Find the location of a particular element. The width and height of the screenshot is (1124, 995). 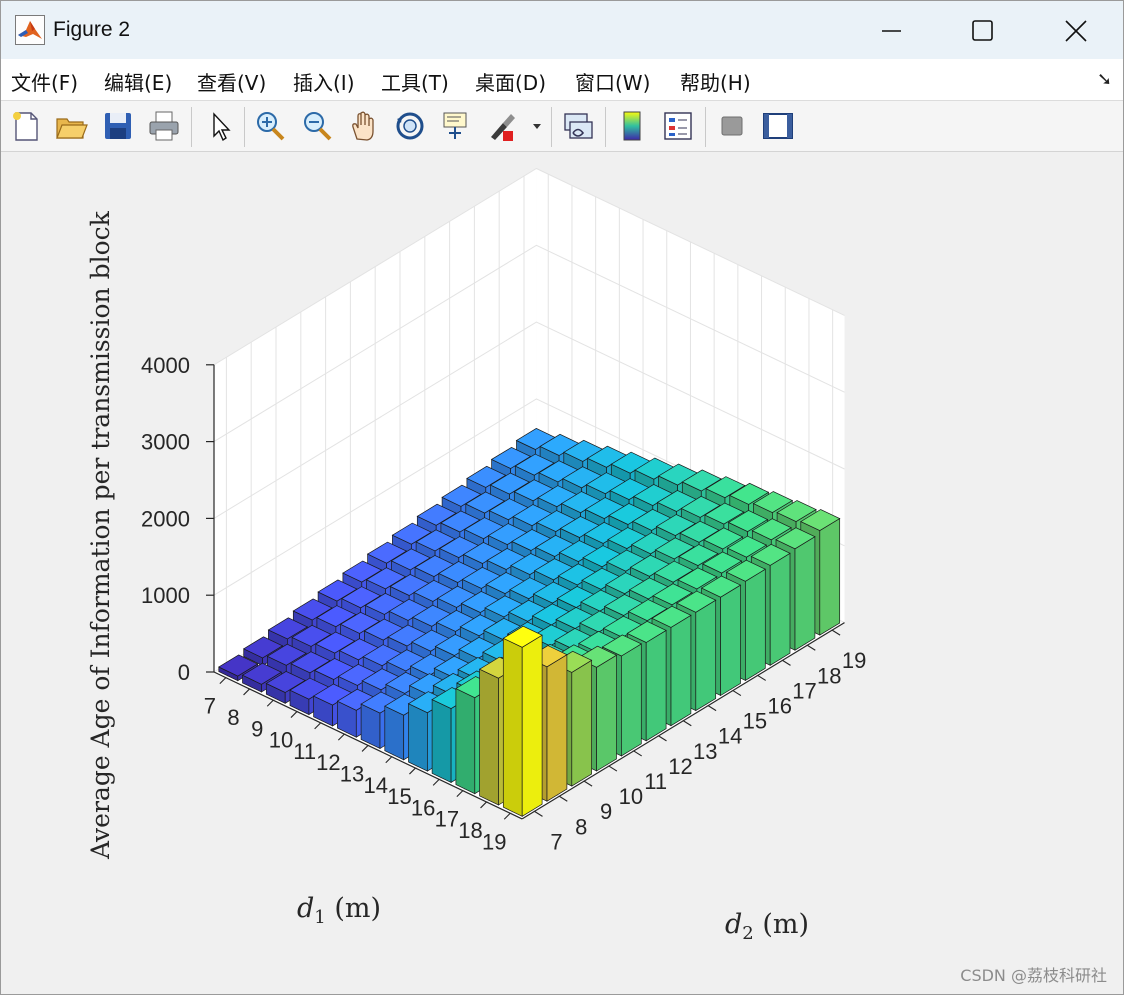

d2-tick-label: 8 is located at coordinates (581, 826).